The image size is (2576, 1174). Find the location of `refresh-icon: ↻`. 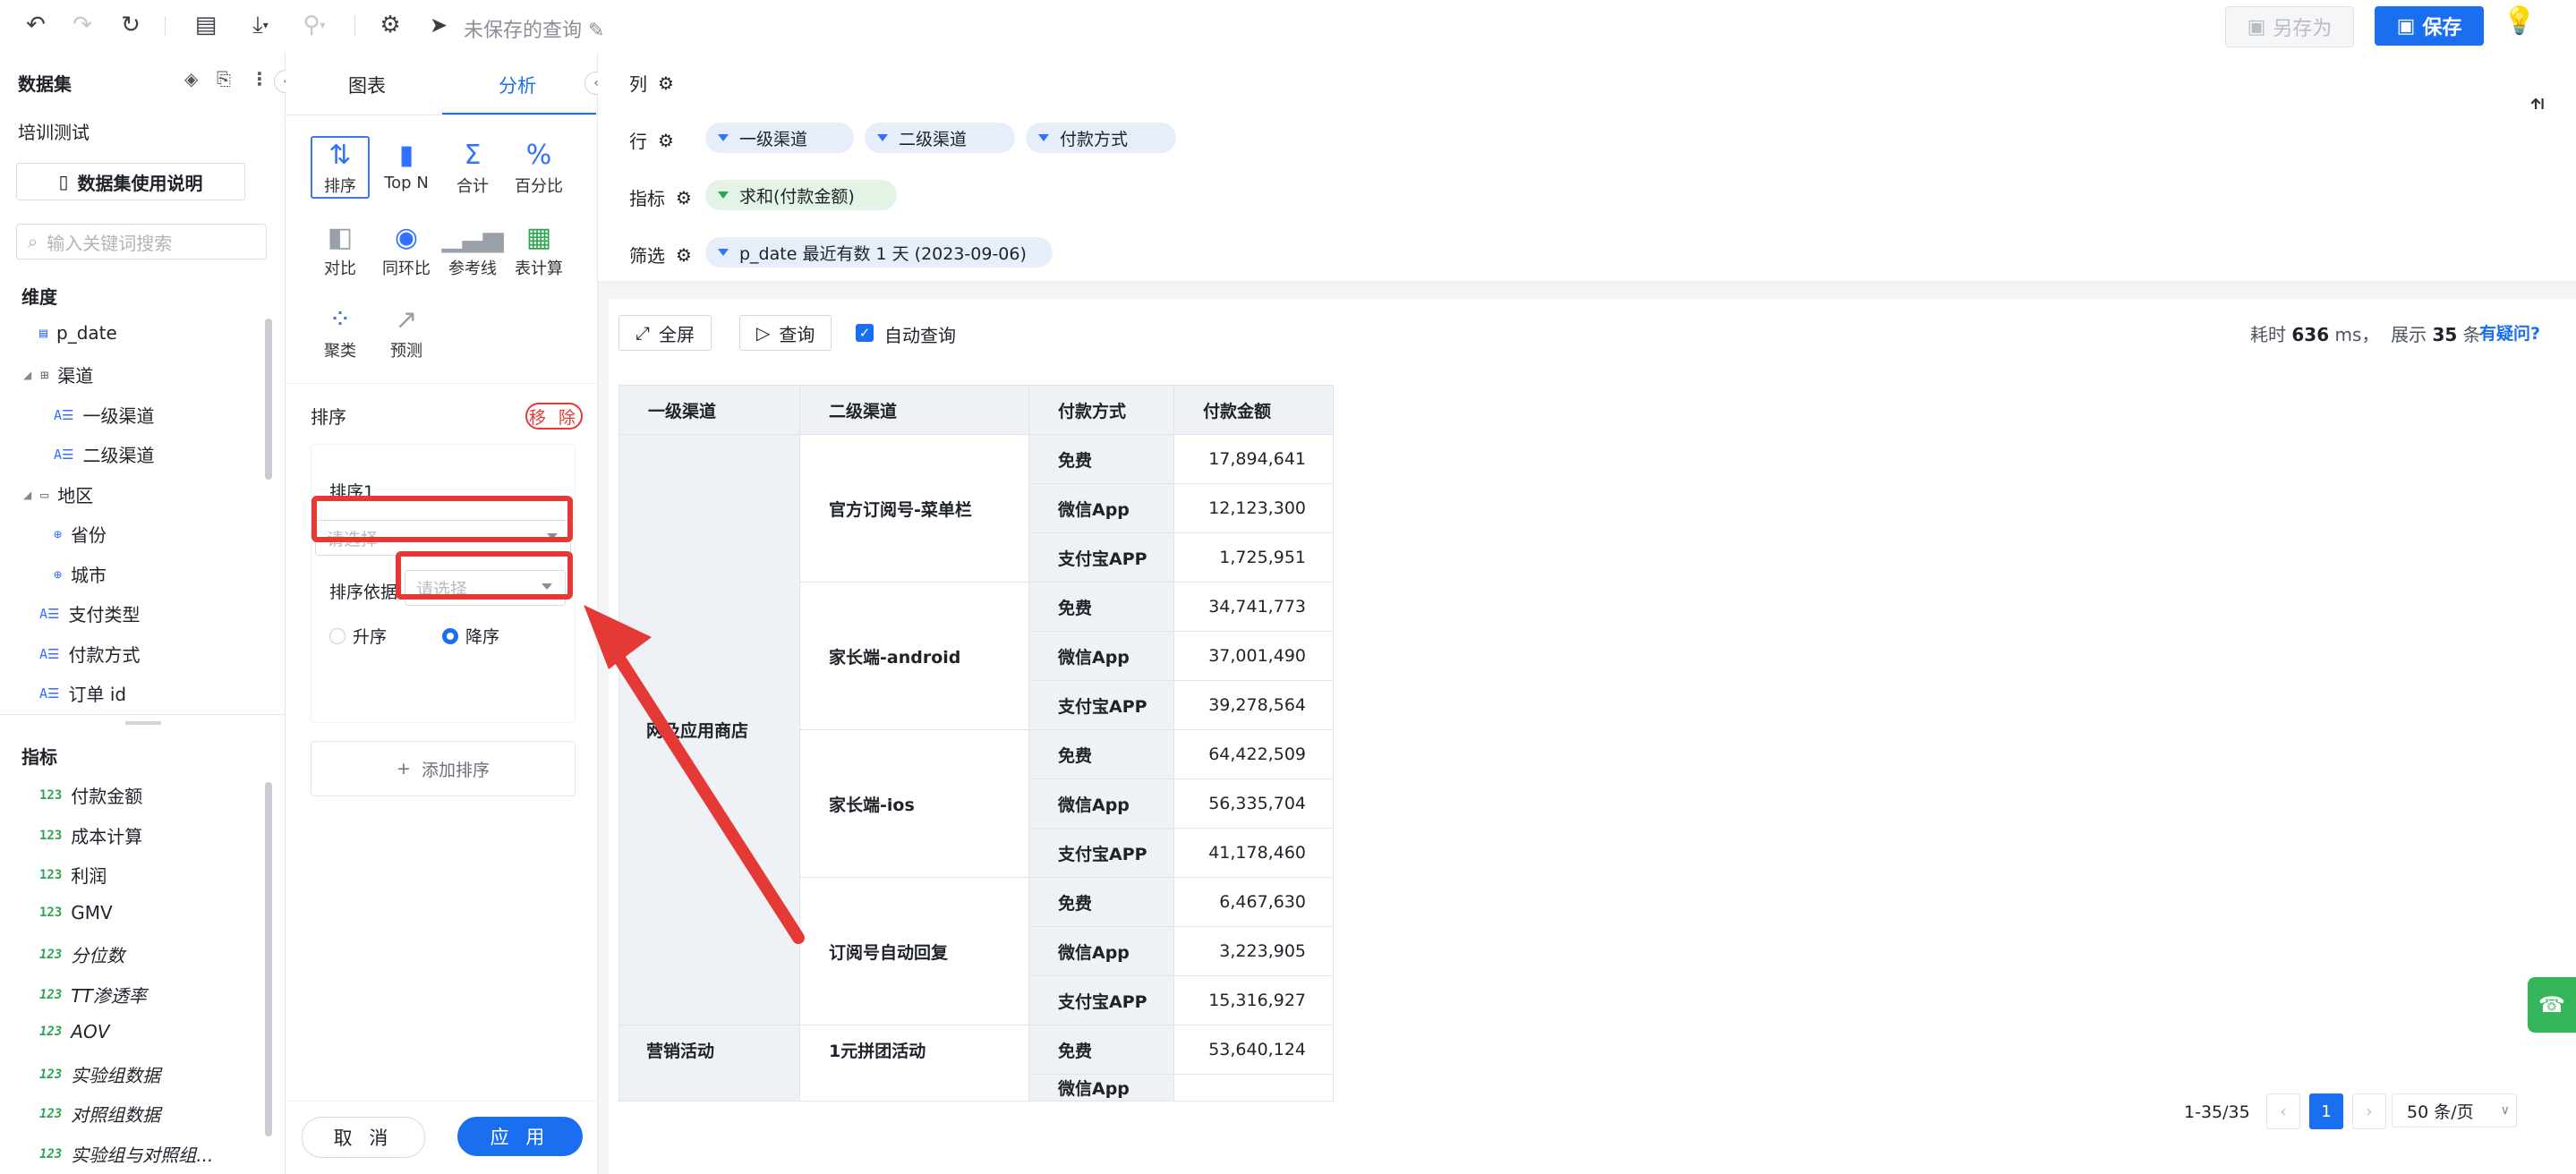

refresh-icon: ↻ is located at coordinates (131, 25).